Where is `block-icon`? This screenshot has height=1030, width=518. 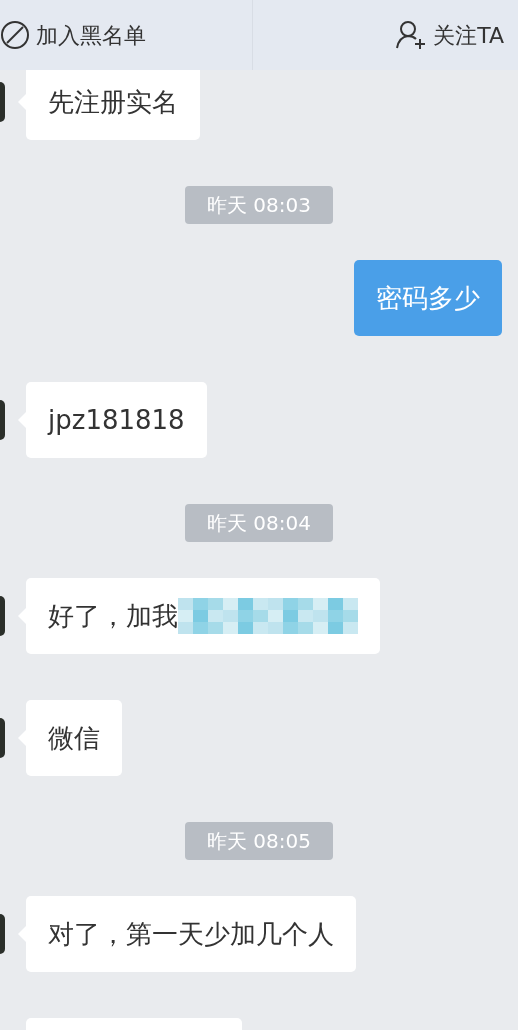 block-icon is located at coordinates (15, 35).